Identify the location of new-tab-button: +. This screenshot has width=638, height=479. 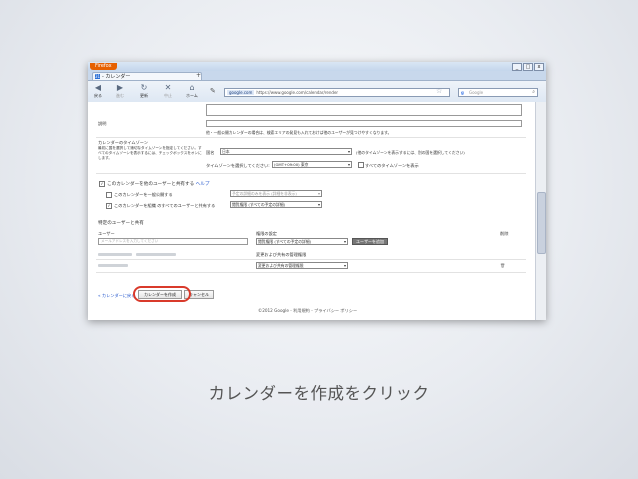
(198, 75).